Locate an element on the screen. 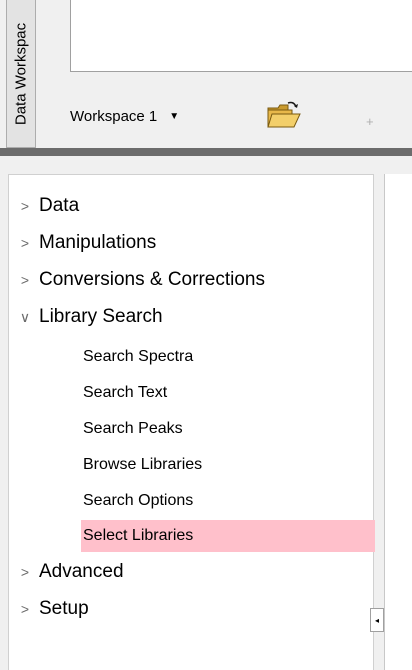 The width and height of the screenshot is (412, 670). tree-subitem-label: Search Peaks is located at coordinates (133, 428).